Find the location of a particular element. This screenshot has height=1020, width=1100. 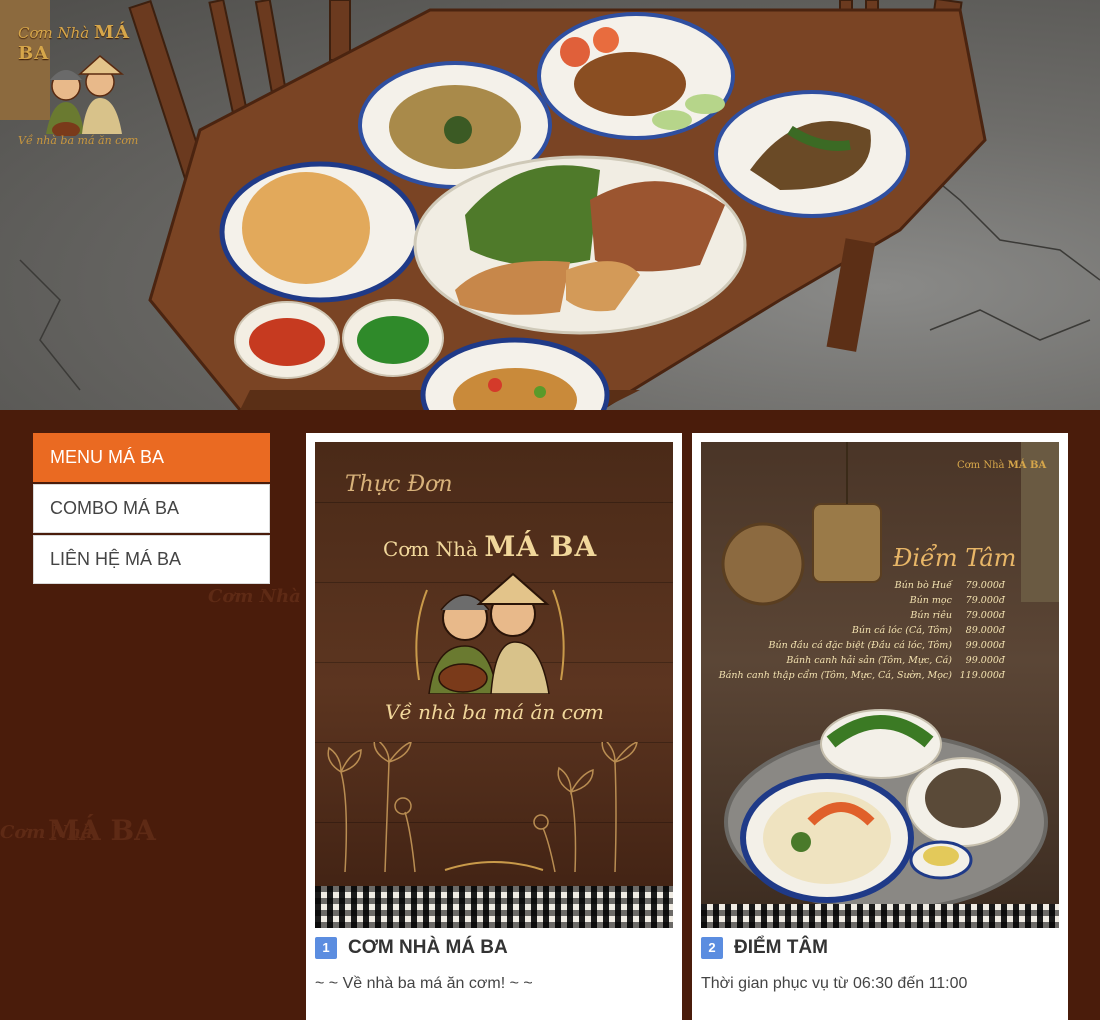

menu-item-menu-ma-ba: MENU MÁ BA is located at coordinates (151, 457).